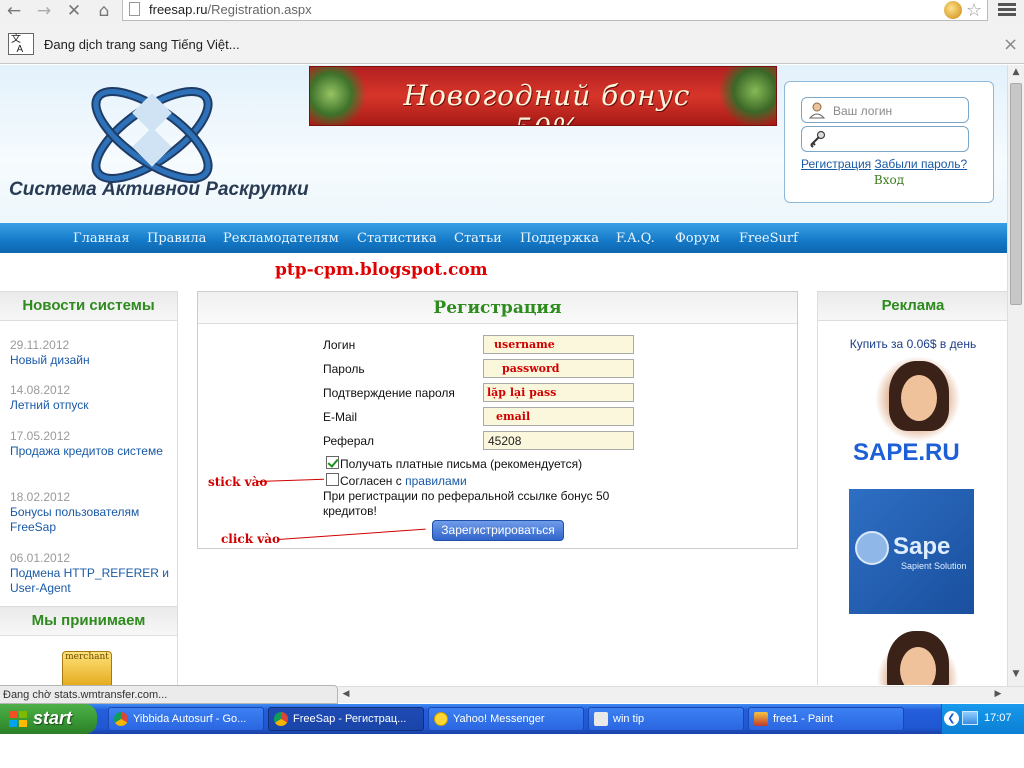  I want to click on home-icon: ⌂, so click(104, 11).